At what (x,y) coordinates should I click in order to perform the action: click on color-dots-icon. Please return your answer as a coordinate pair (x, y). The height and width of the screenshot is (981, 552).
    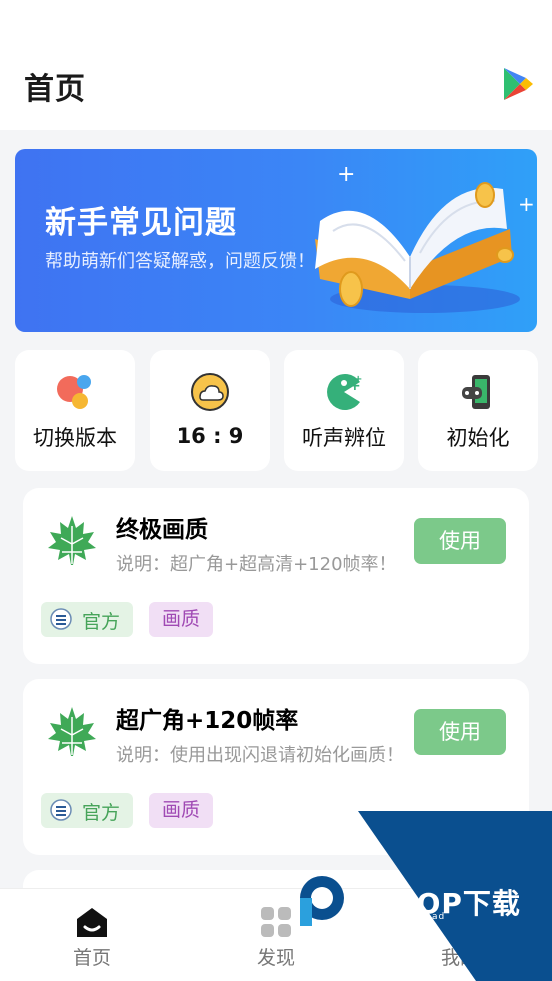
    Looking at the image, I should click on (74, 392).